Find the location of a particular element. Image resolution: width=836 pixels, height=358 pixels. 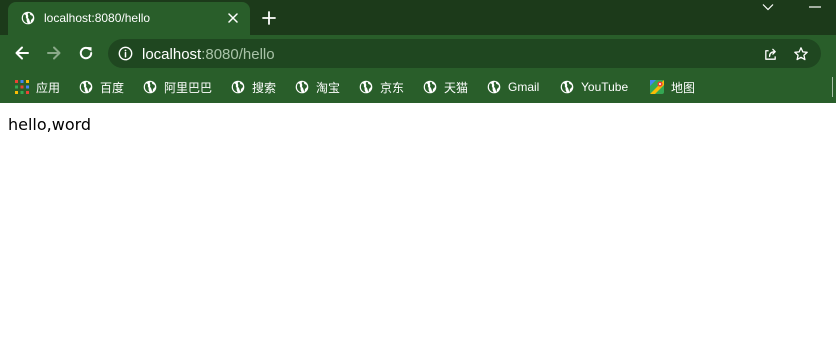

bookmark-apps: 应用 is located at coordinates (37, 87).